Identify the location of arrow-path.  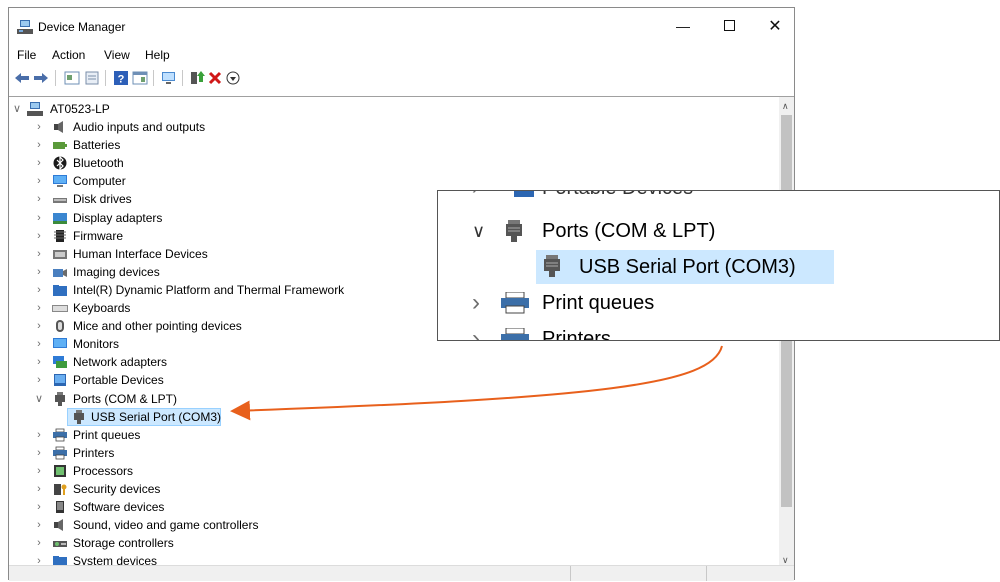
(476, 383).